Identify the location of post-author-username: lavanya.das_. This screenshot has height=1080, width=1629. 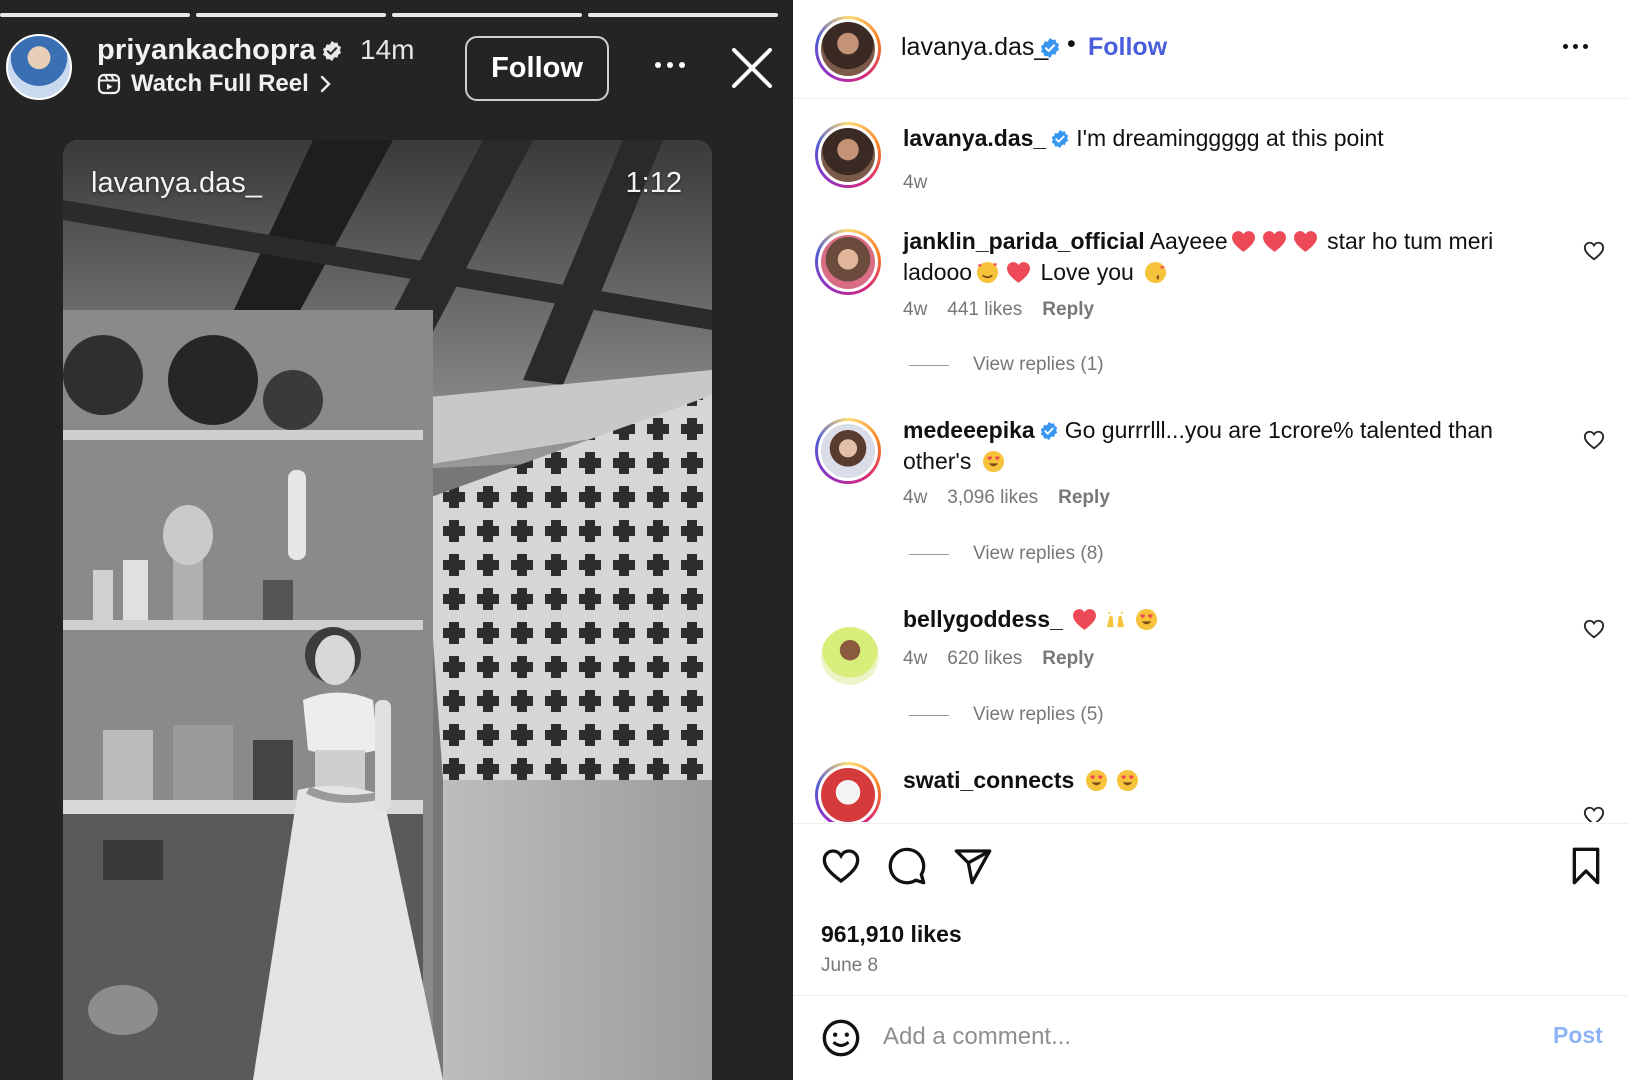
(974, 47).